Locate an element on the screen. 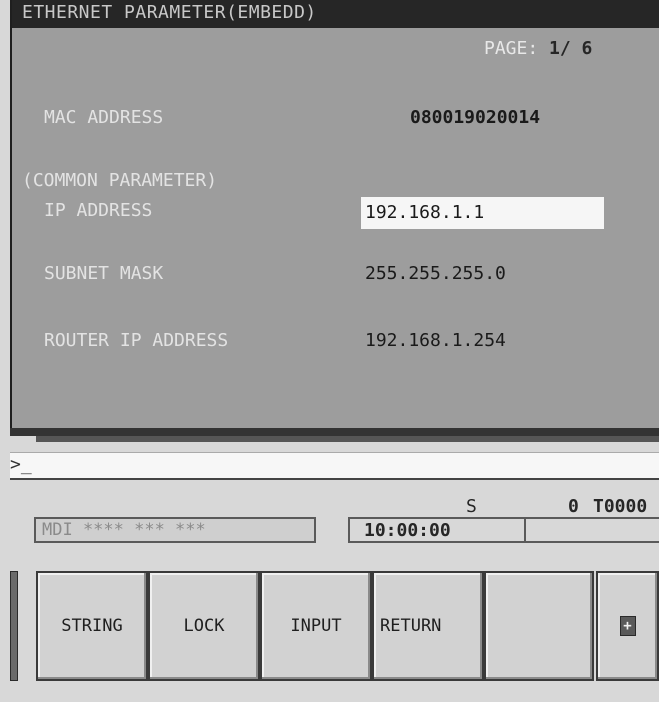 Image resolution: width=659 pixels, height=702 pixels. softkey-input-label: INPUT is located at coordinates (316, 626).